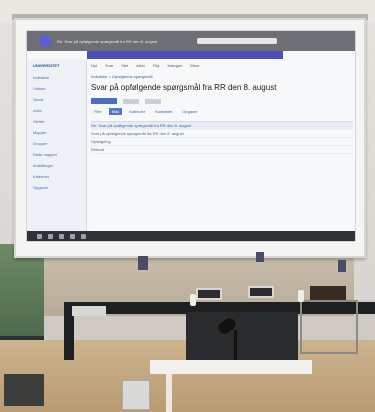 The width and height of the screenshot is (375, 412). I want to click on nav-item: Kategori, so click(174, 65).